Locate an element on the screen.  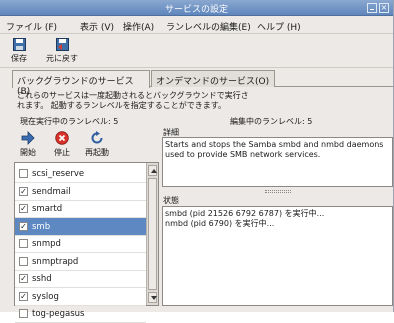
service-row-snmptrapd: snmptrapd is located at coordinates (80, 262).